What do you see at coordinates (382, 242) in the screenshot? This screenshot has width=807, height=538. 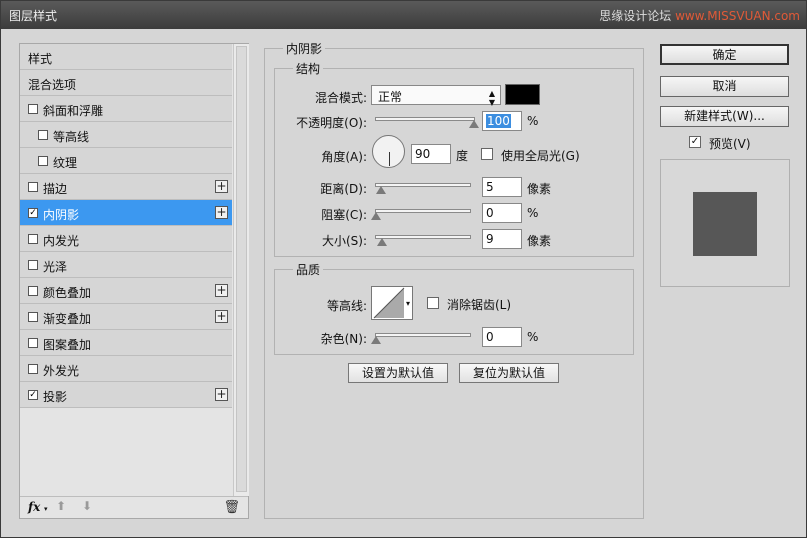 I see `size-knob` at bounding box center [382, 242].